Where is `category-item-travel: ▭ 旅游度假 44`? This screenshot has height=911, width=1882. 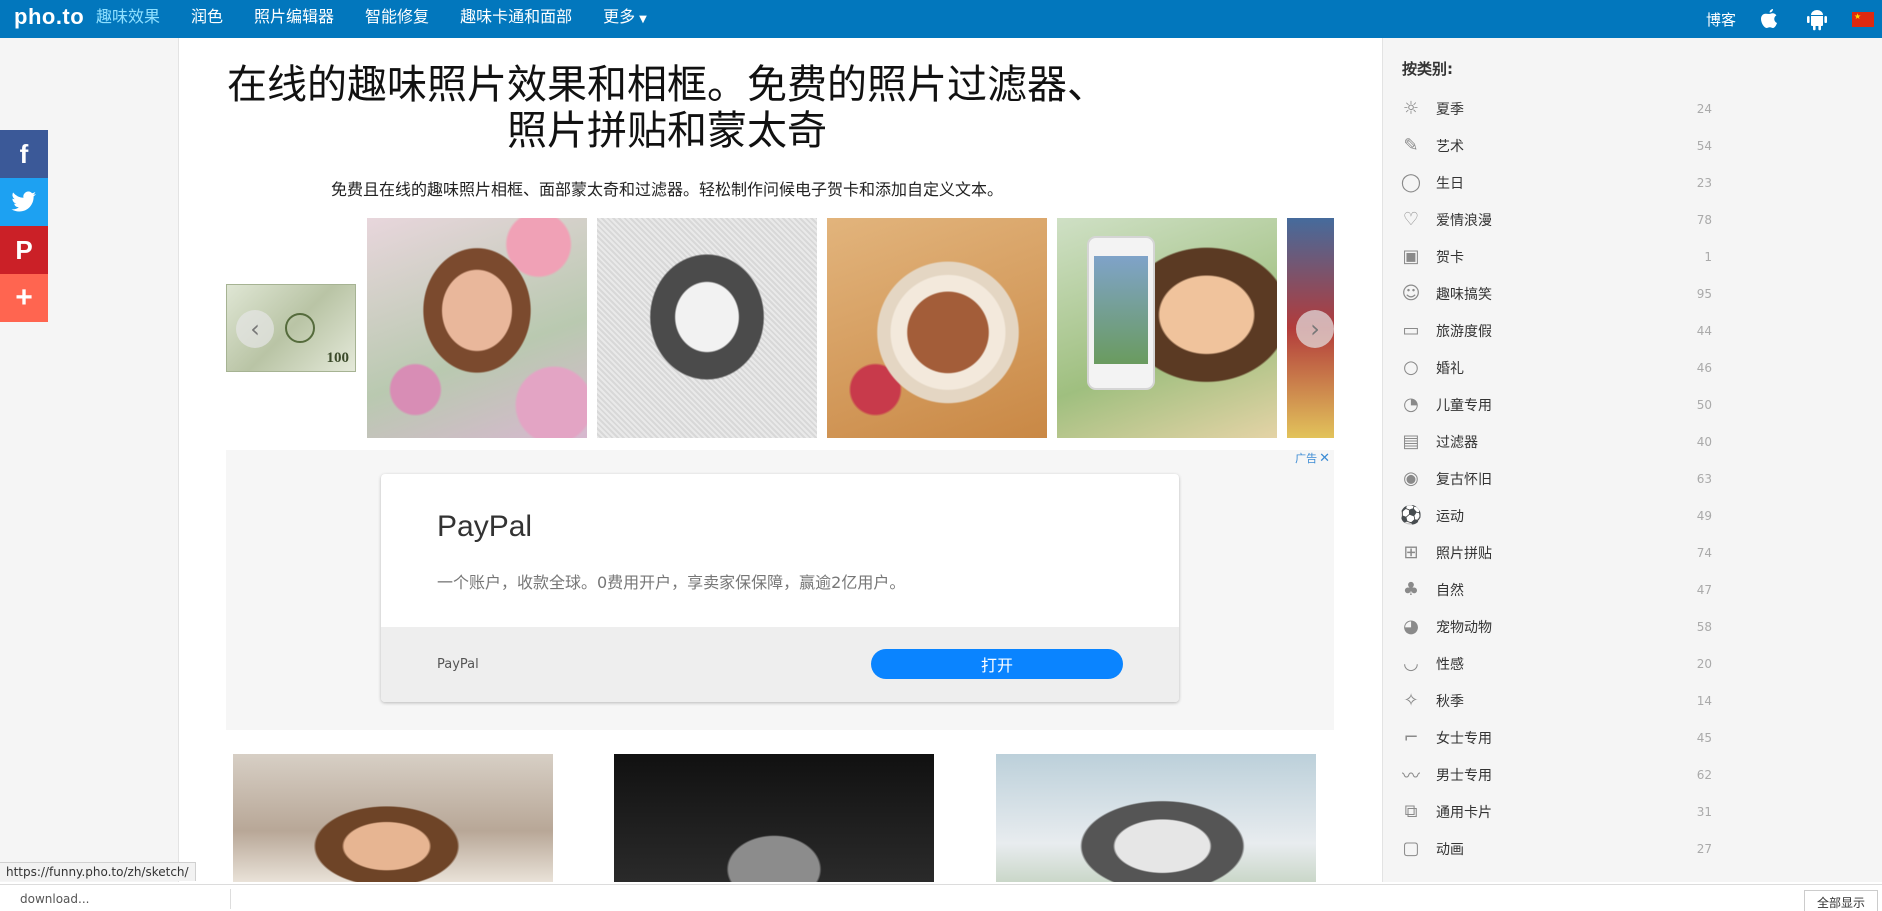 category-item-travel: ▭ 旅游度假 44 is located at coordinates (1556, 330).